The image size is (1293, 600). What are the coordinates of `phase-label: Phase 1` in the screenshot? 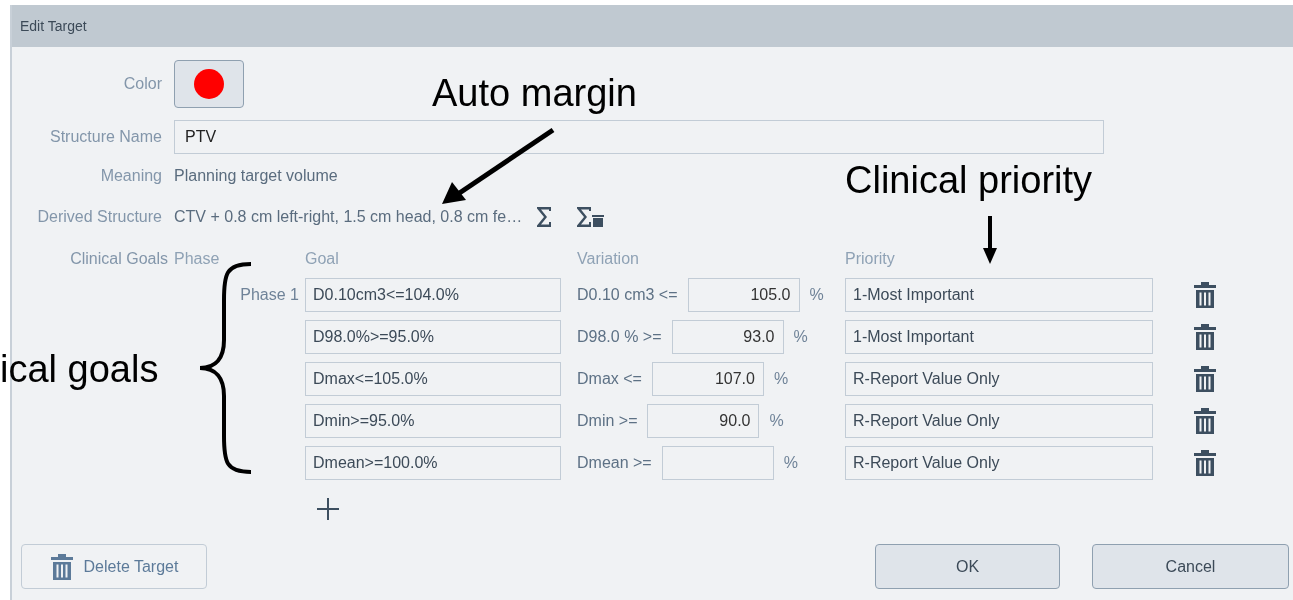 It's located at (270, 295).